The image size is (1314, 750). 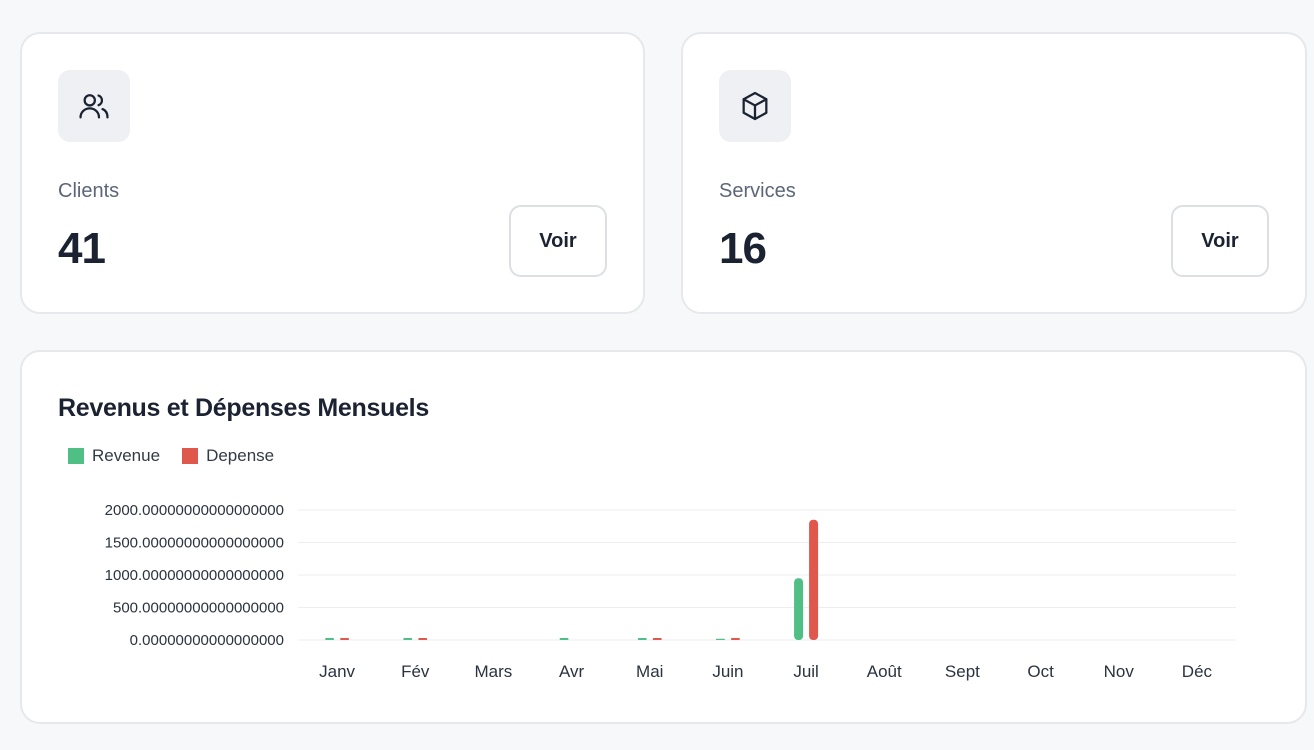 What do you see at coordinates (198, 608) in the screenshot?
I see `y-tick-label: 500.00000000000000000` at bounding box center [198, 608].